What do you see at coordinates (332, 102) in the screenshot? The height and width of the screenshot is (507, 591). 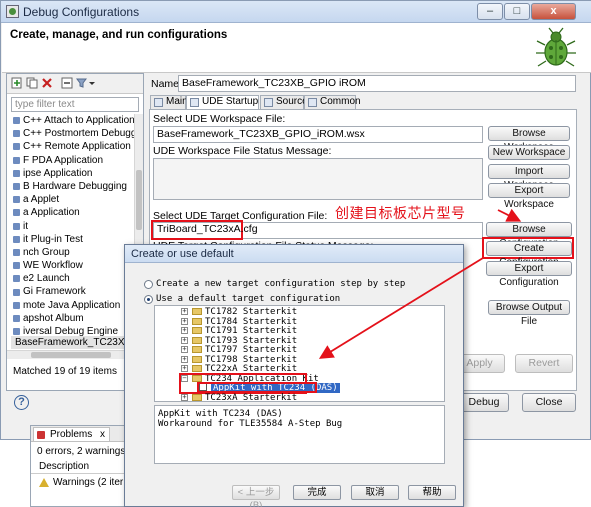 I see `tab-common: Common` at bounding box center [332, 102].